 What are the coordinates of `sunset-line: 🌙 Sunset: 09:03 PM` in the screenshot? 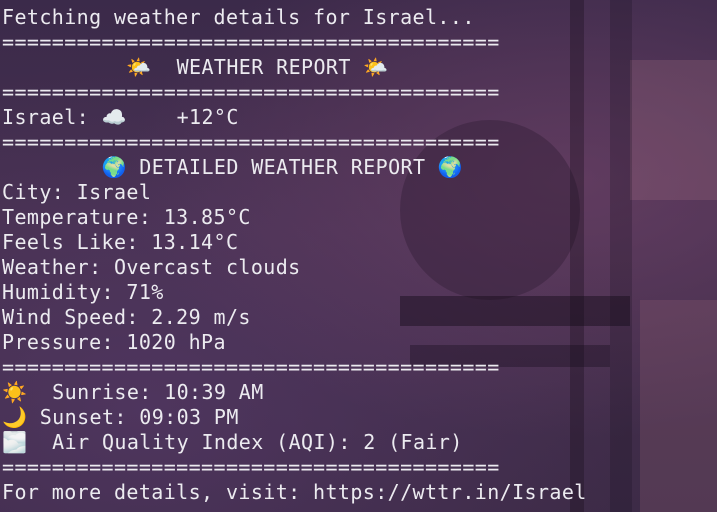 It's located at (120, 417).